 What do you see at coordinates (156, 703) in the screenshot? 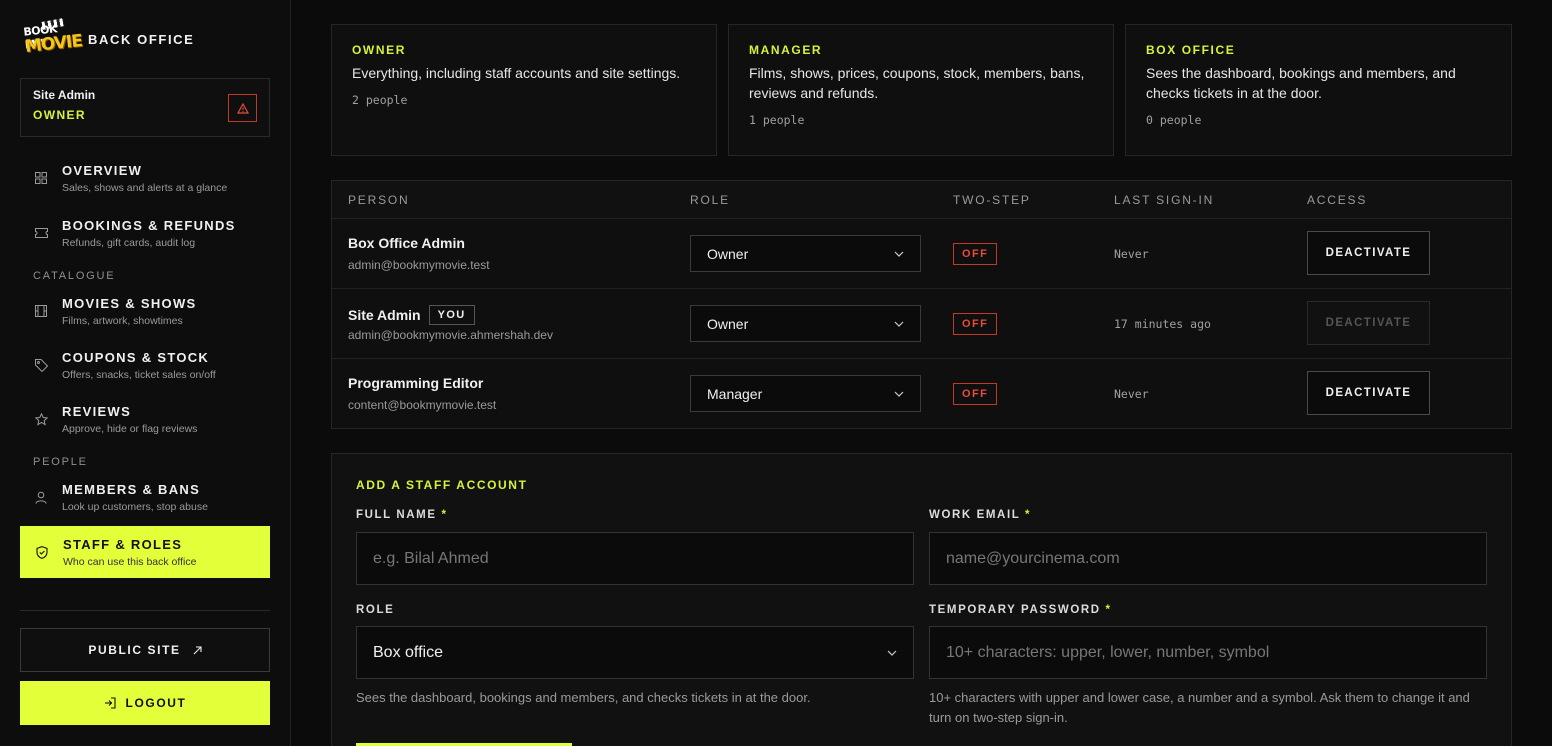
I see `logout-label: LOGOUT` at bounding box center [156, 703].